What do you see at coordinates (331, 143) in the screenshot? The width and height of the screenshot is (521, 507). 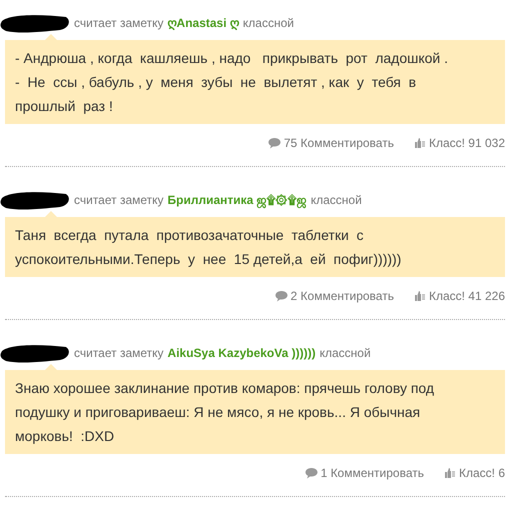 I see `comment-link: 75 Комментировать` at bounding box center [331, 143].